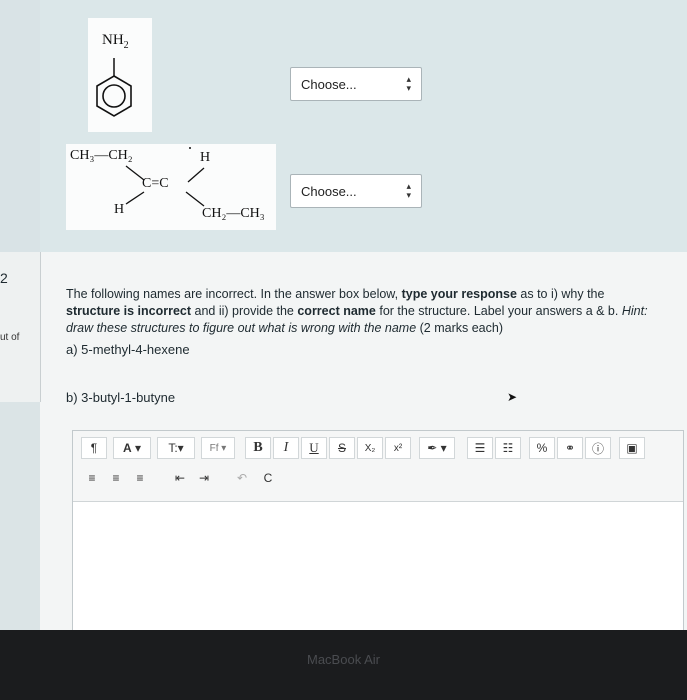  I want to click on alkene-structure: CH₃—CH₂ H C=C H CH₂—CH₃, so click(171, 187).